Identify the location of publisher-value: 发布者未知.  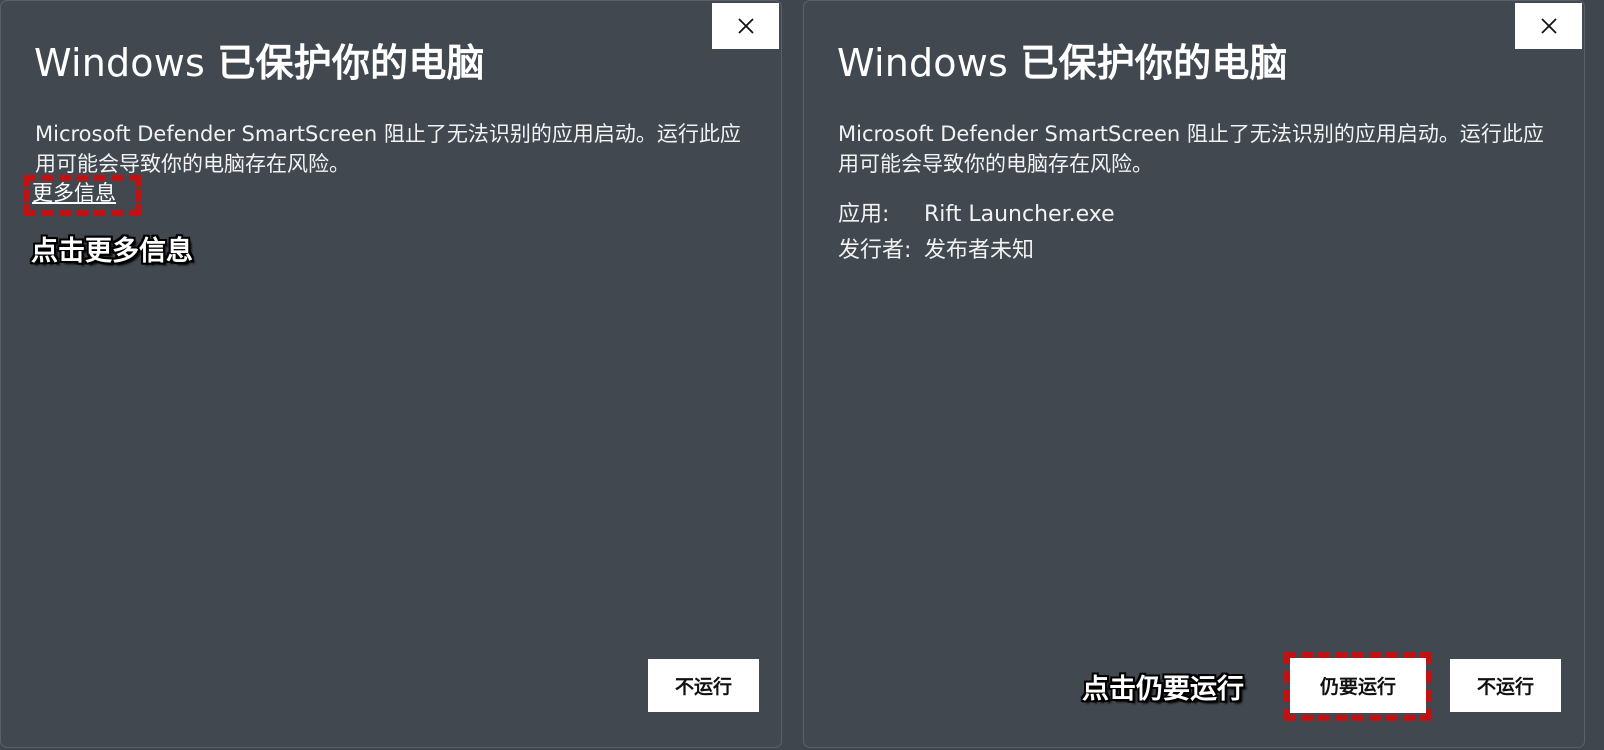
(979, 250).